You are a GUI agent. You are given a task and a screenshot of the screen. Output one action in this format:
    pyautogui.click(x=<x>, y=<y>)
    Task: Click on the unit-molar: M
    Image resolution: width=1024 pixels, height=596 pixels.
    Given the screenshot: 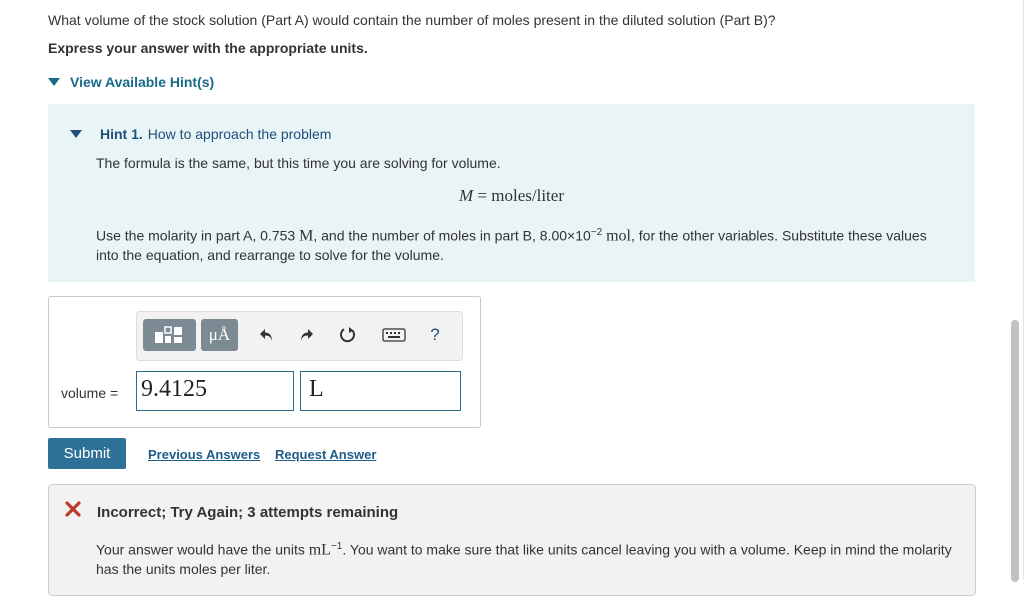 What is the action you would take?
    pyautogui.click(x=306, y=236)
    